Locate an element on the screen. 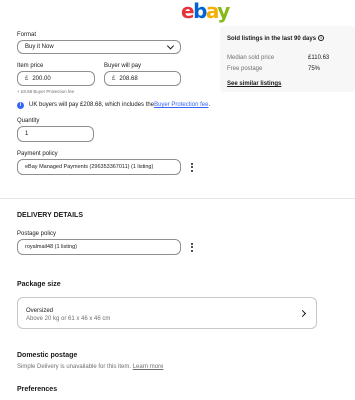  item-price-input: £ 200.00 is located at coordinates (56, 78).